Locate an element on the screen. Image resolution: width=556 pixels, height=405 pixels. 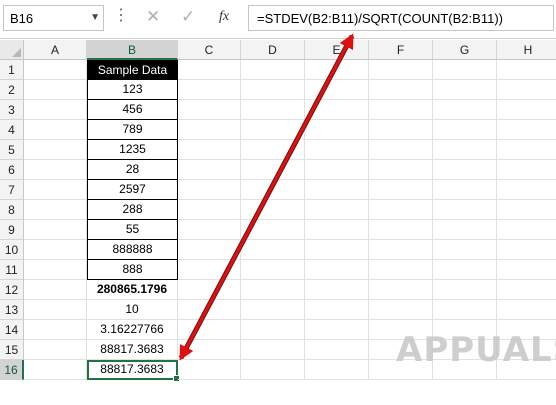
cell-a2 is located at coordinates (55, 90).